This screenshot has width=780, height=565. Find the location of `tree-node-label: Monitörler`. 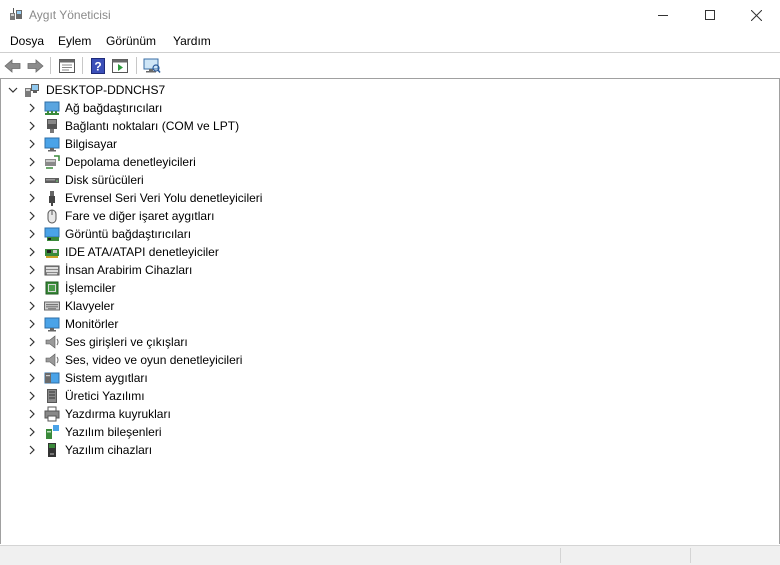

tree-node-label: Monitörler is located at coordinates (92, 324).